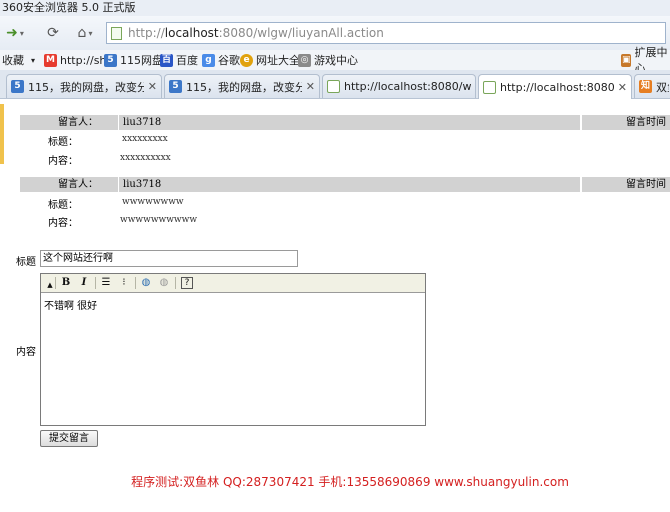  I want to click on favorites-label: 收藏, so click(13, 60).